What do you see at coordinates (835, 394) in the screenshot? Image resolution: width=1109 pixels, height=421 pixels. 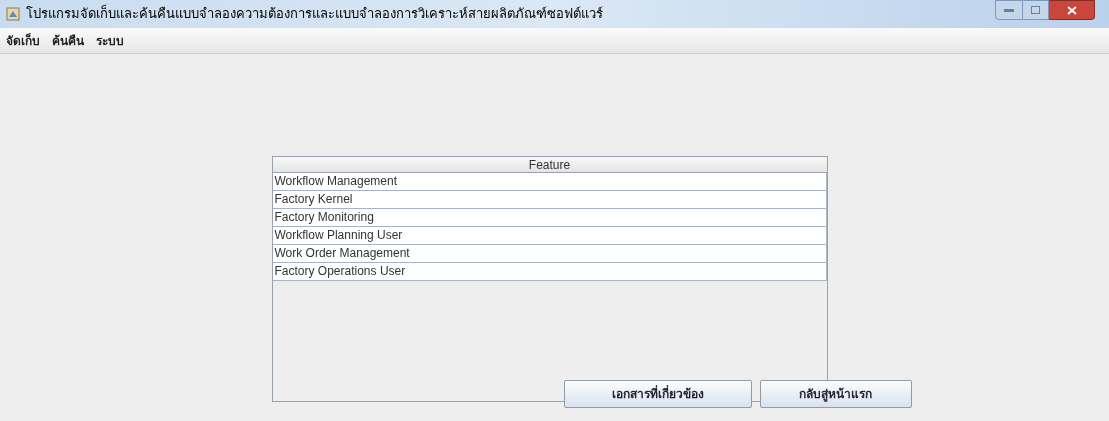 I see `action-button: กลับสู่หน้าแรก` at bounding box center [835, 394].